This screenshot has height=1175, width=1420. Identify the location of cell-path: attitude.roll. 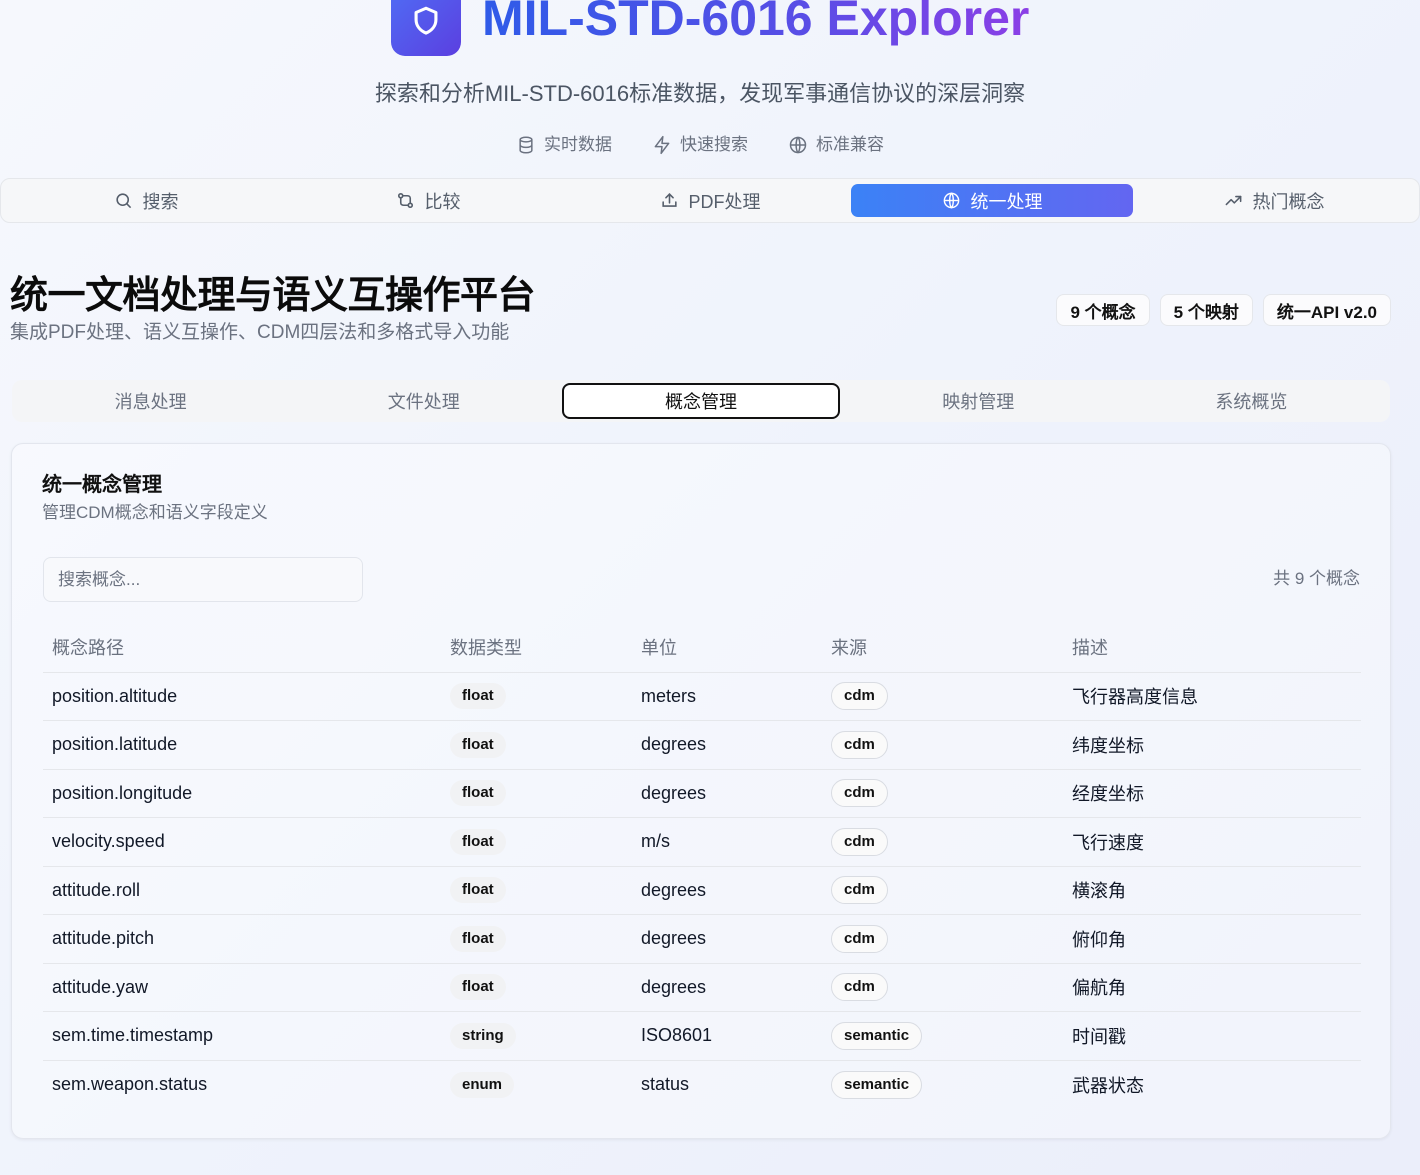
(242, 890).